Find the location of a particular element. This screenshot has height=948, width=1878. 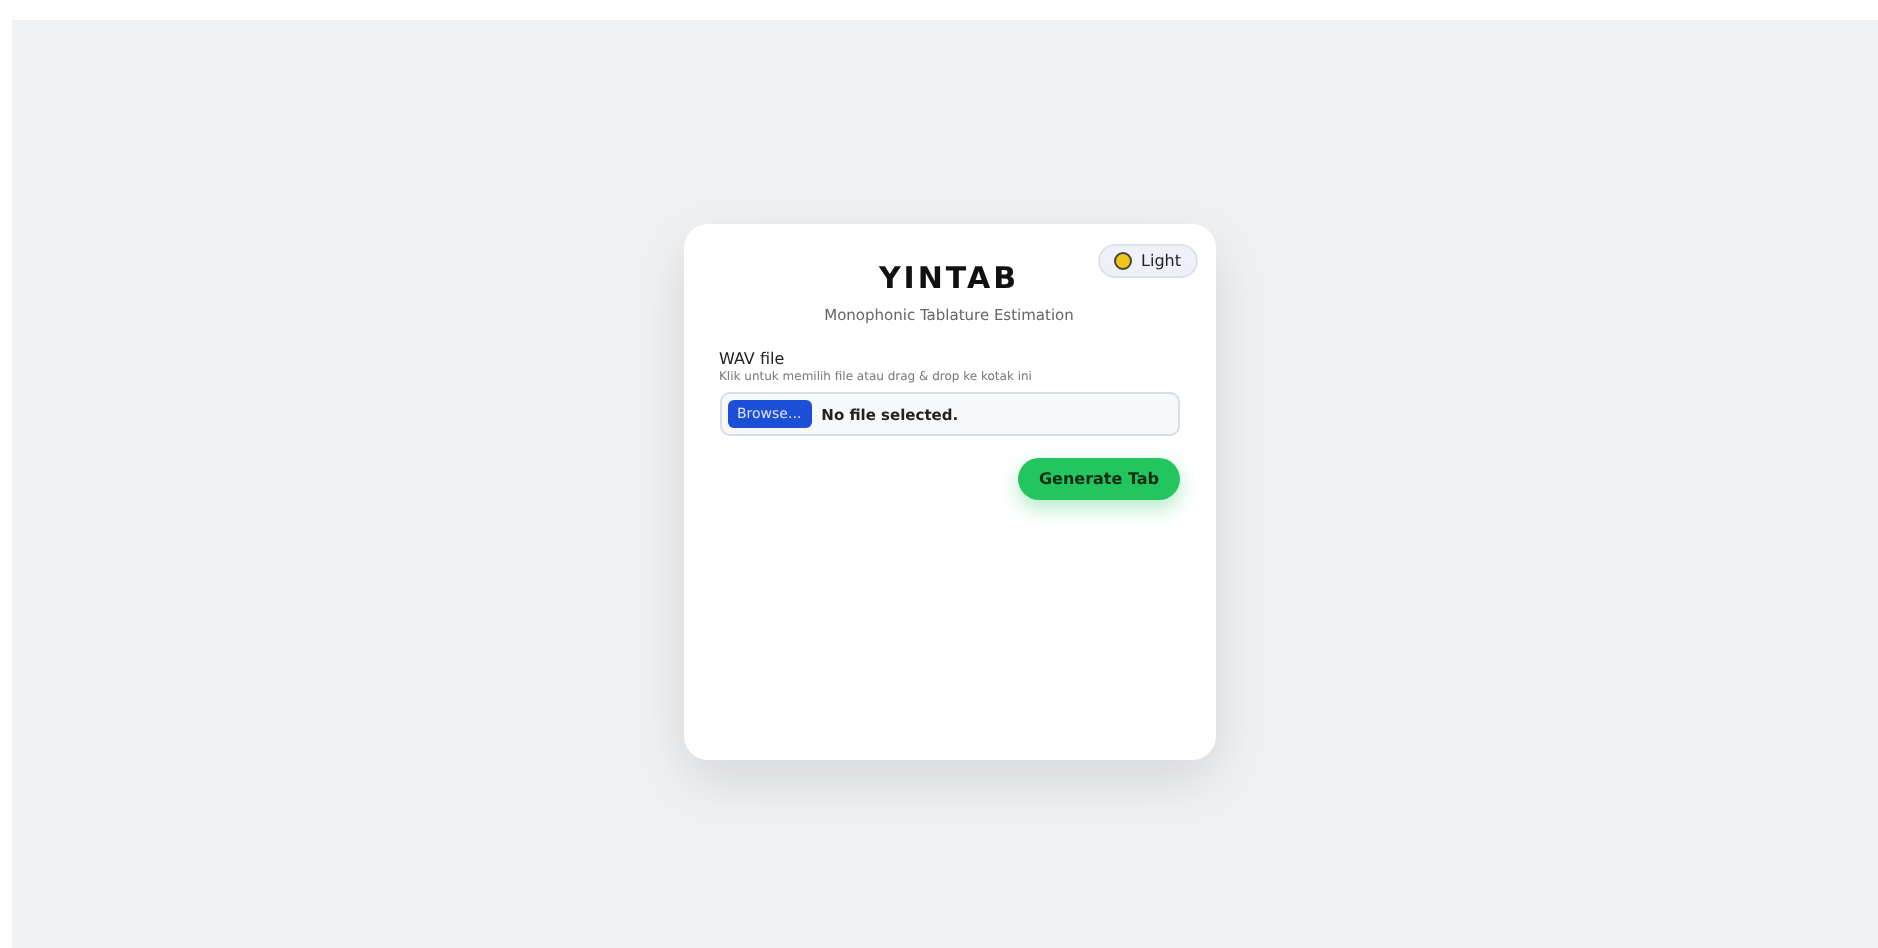

theme-toggle: Light is located at coordinates (1147, 261).